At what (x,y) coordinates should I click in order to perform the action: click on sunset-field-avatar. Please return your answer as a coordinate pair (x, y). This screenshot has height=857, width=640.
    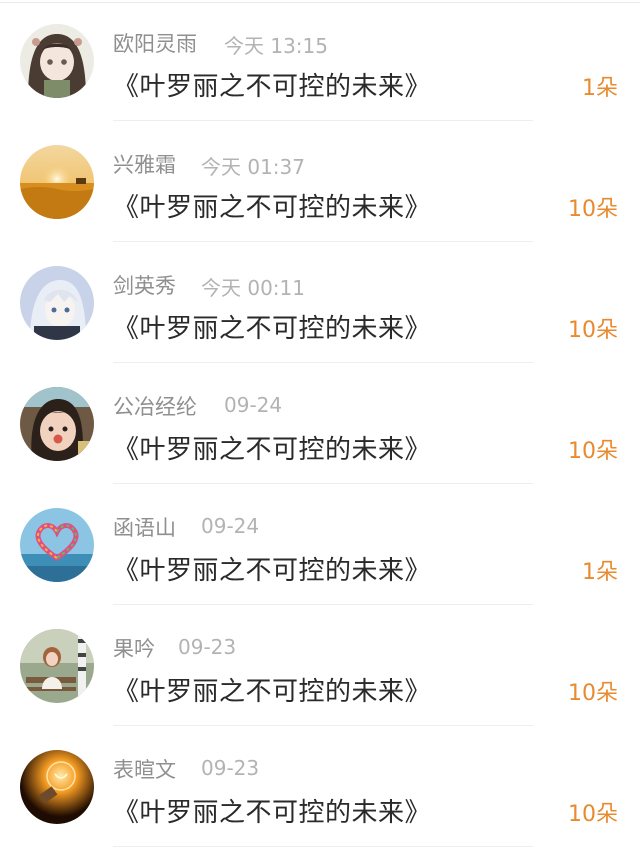
    Looking at the image, I should click on (57, 182).